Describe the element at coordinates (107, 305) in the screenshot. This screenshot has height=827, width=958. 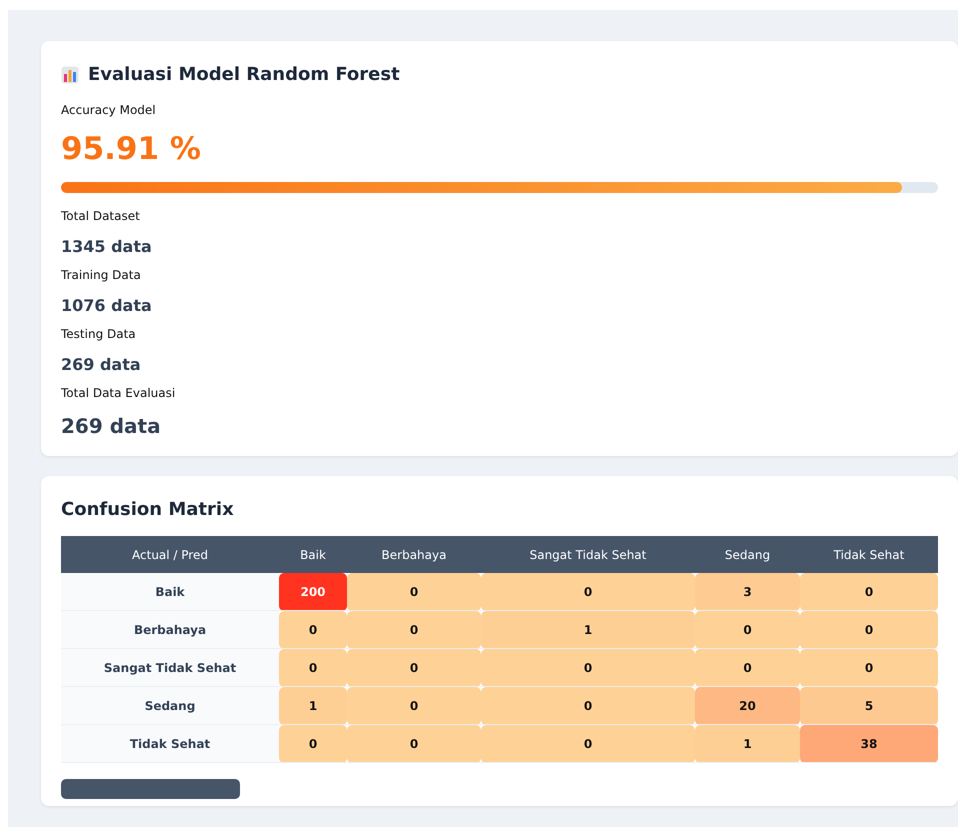
I see `stat-value: 1076 data` at that location.